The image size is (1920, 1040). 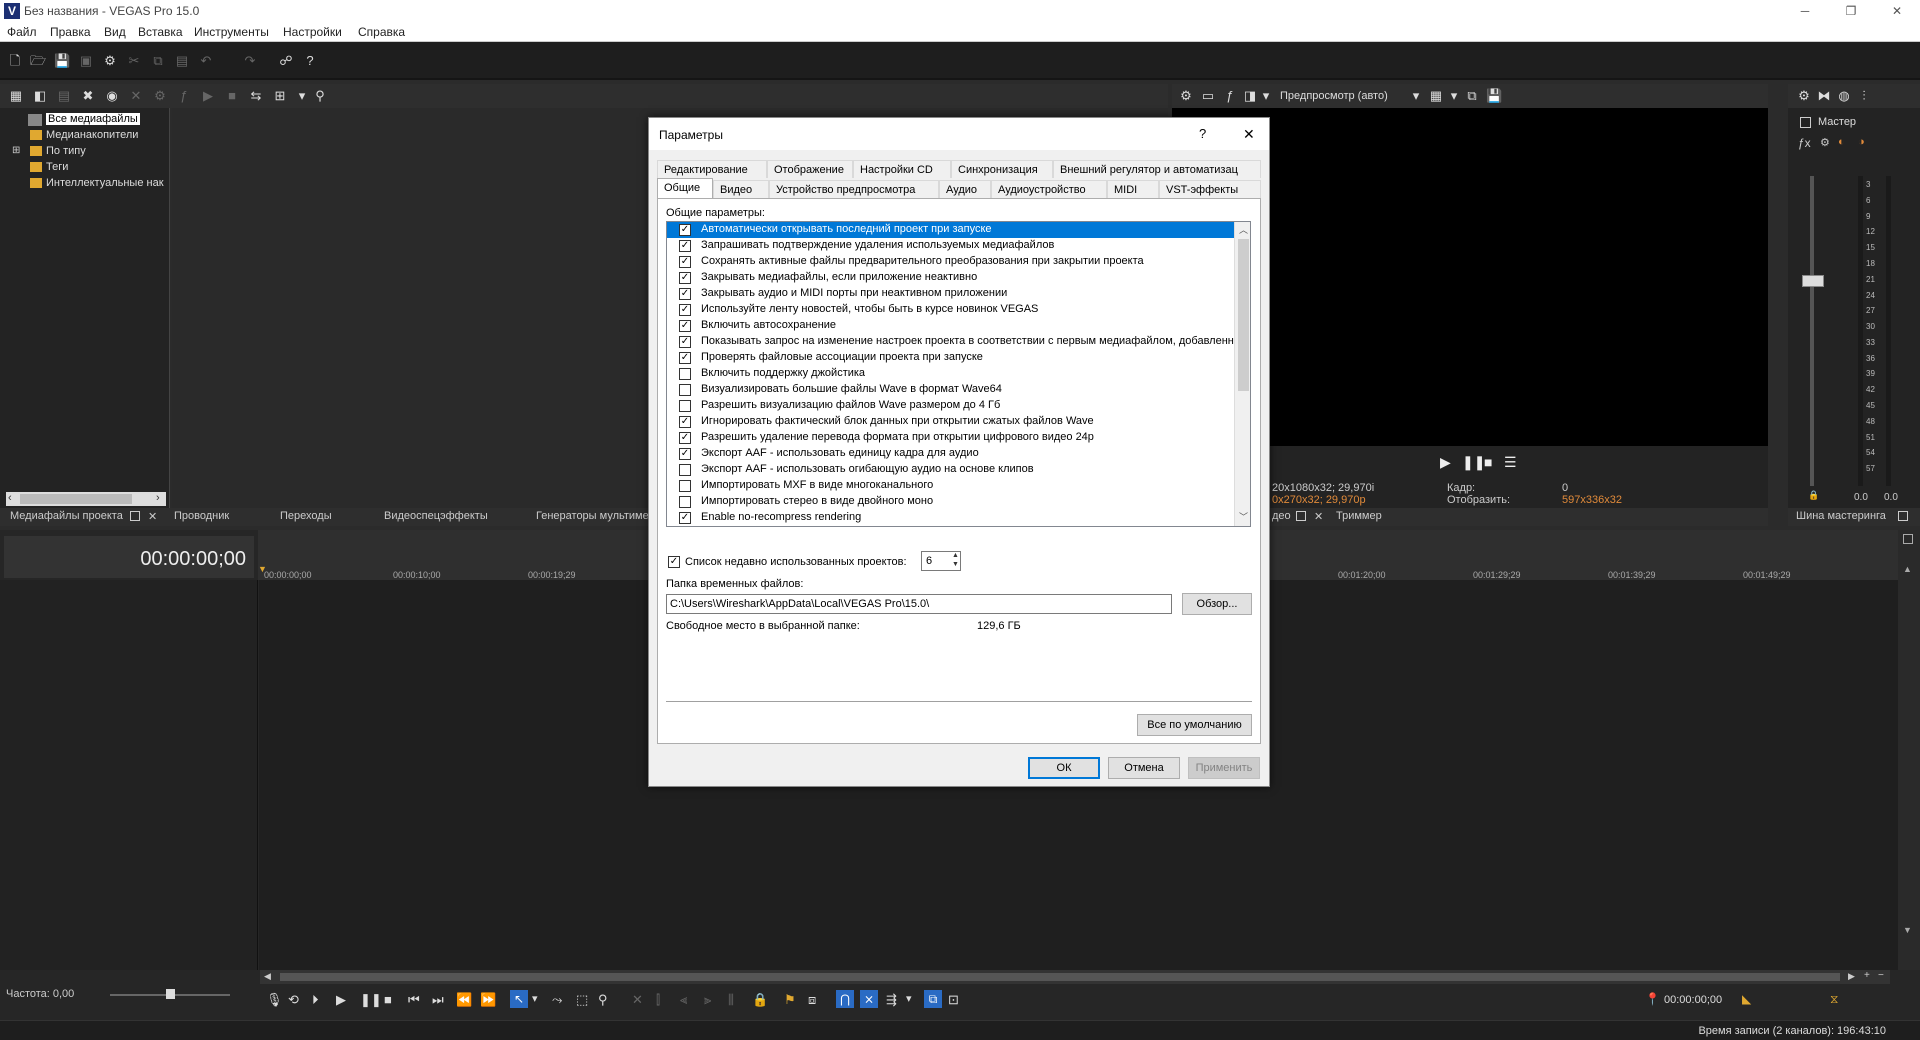 What do you see at coordinates (1157, 169) in the screenshot?
I see `tab-external-control: Внешний регулятор и автоматизац` at bounding box center [1157, 169].